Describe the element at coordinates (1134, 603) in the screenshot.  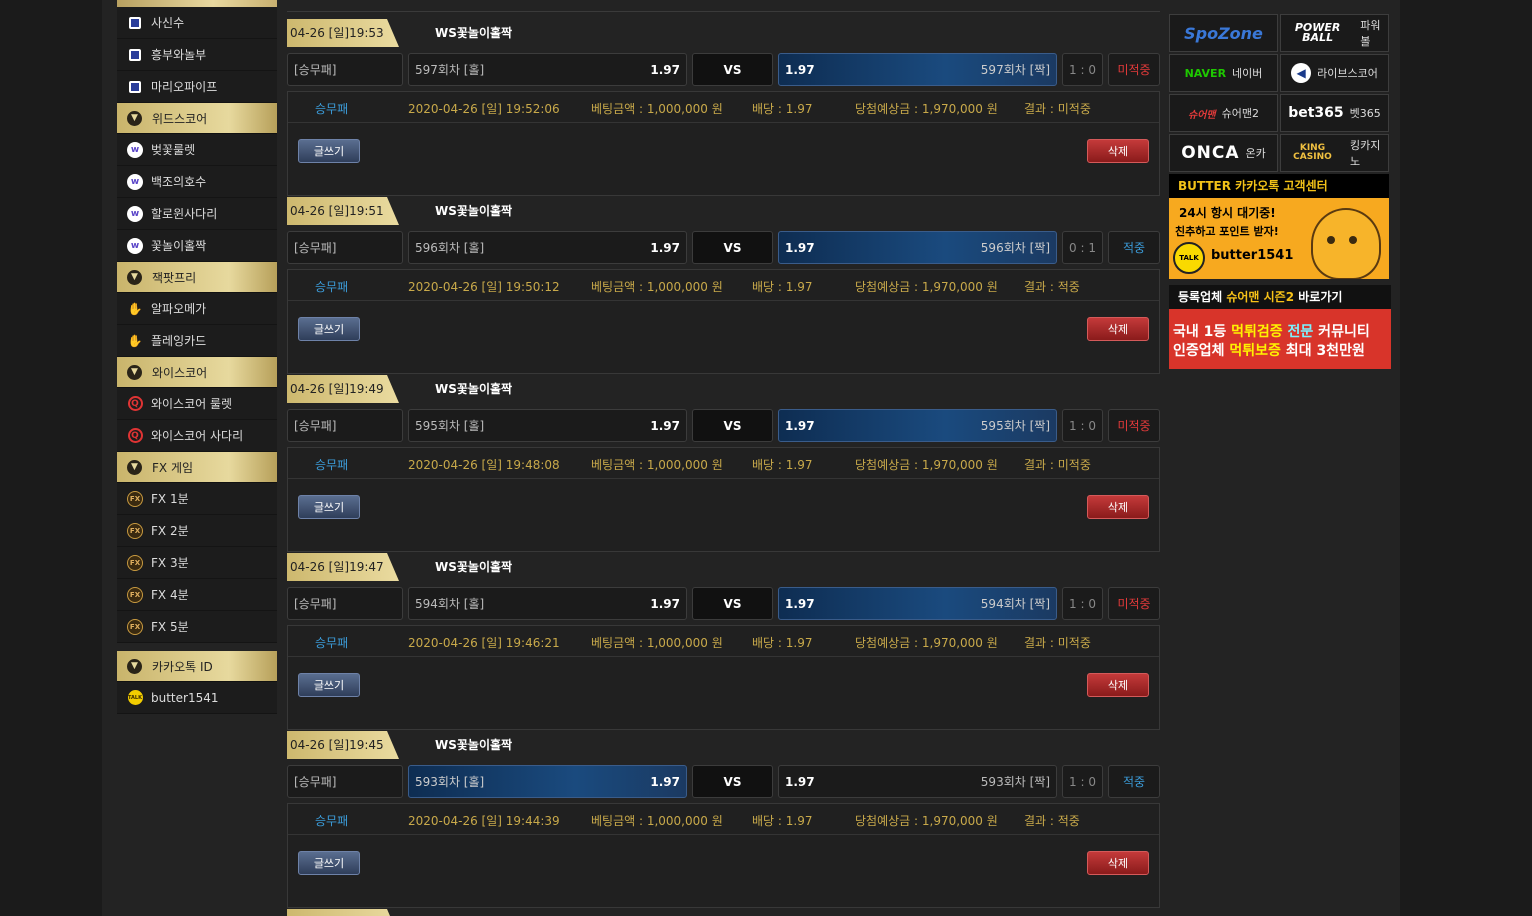
I see `result-badge: 미적중` at that location.